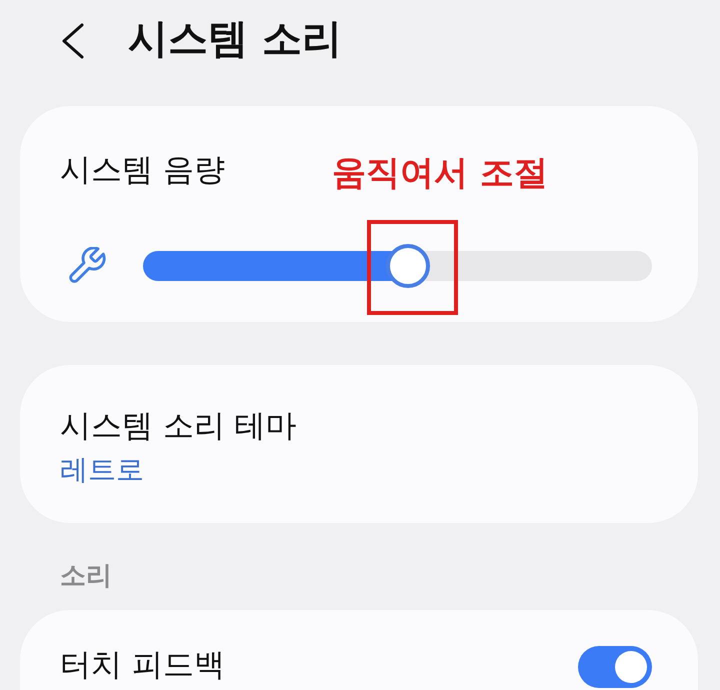 The width and height of the screenshot is (720, 690). What do you see at coordinates (615, 667) in the screenshot?
I see `toggle-switch` at bounding box center [615, 667].